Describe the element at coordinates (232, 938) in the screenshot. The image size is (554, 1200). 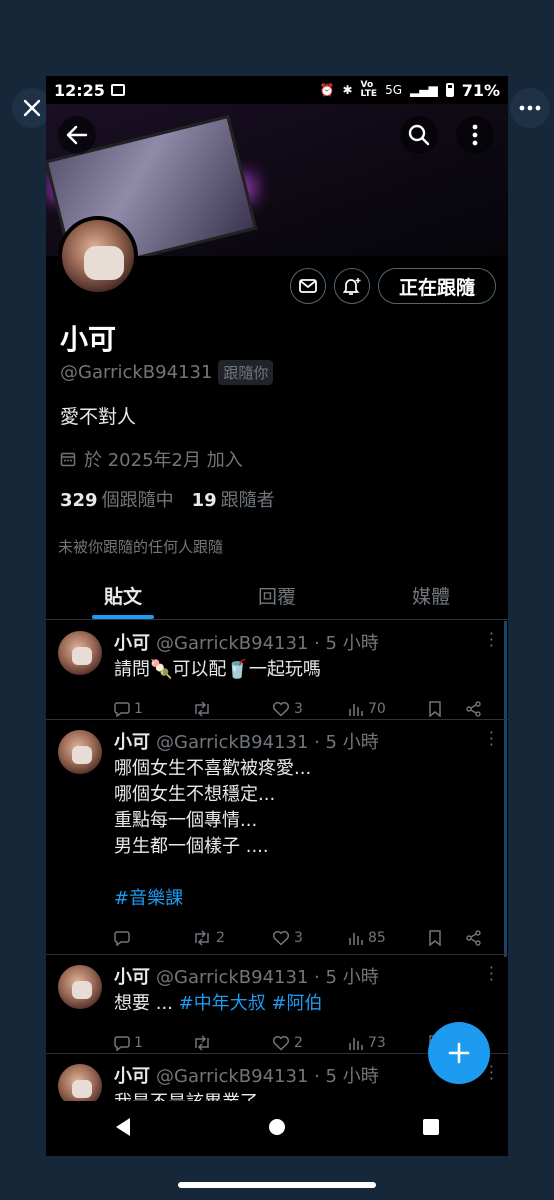
I see `retweet-button: 2` at that location.